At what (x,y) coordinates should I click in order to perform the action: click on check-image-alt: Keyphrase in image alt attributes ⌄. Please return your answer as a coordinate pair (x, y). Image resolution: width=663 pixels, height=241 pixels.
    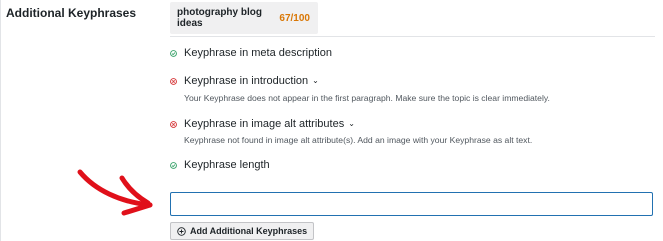
    Looking at the image, I should click on (269, 124).